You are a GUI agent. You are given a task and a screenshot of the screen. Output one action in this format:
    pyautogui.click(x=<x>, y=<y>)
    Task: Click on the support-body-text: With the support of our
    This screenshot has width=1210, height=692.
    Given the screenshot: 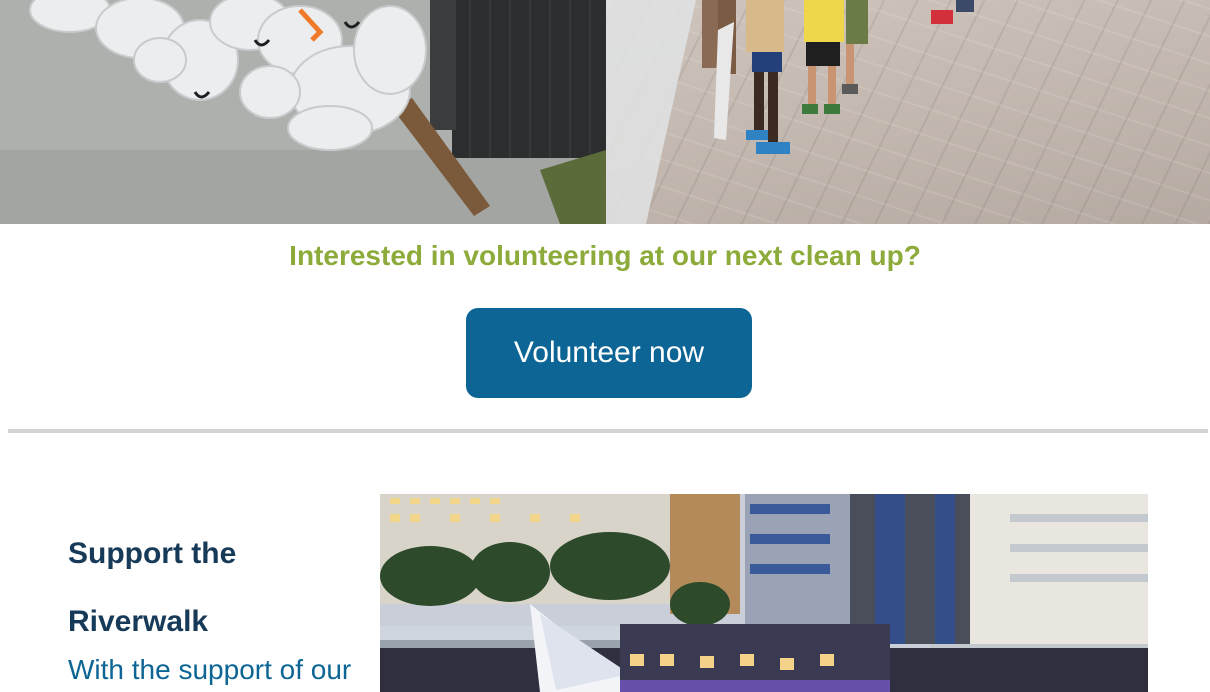 What is the action you would take?
    pyautogui.click(x=210, y=669)
    